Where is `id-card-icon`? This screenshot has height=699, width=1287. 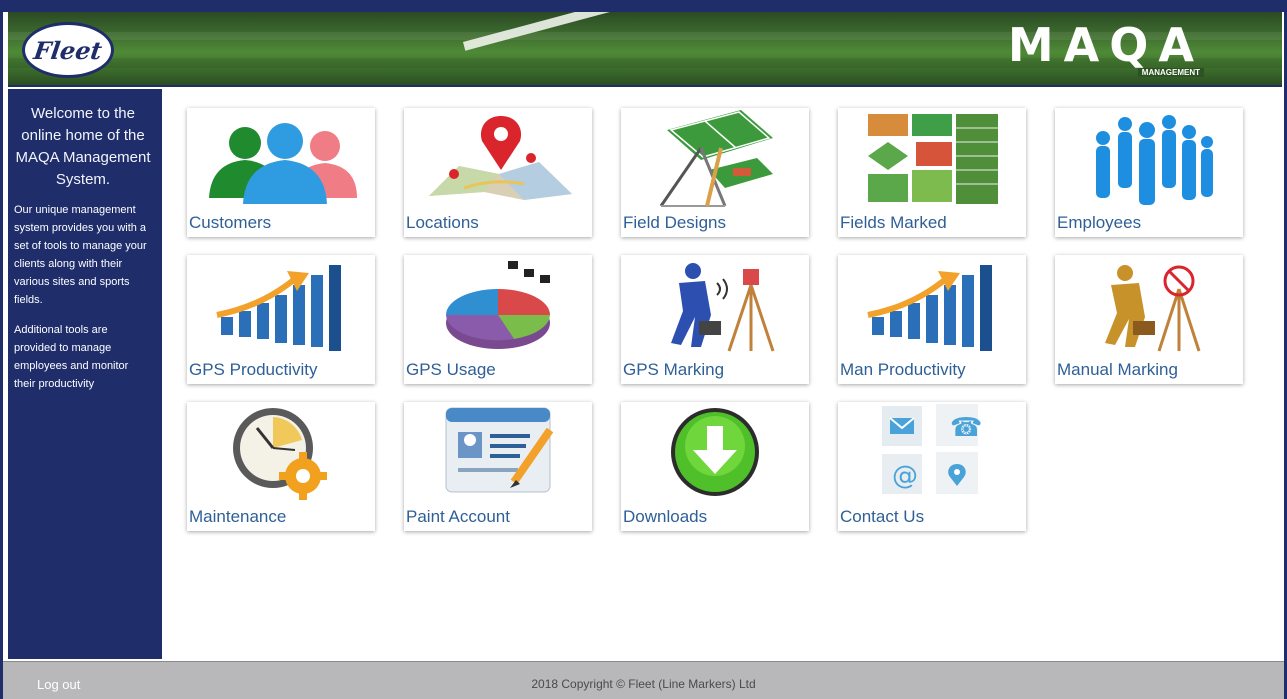
id-card-icon is located at coordinates (499, 450).